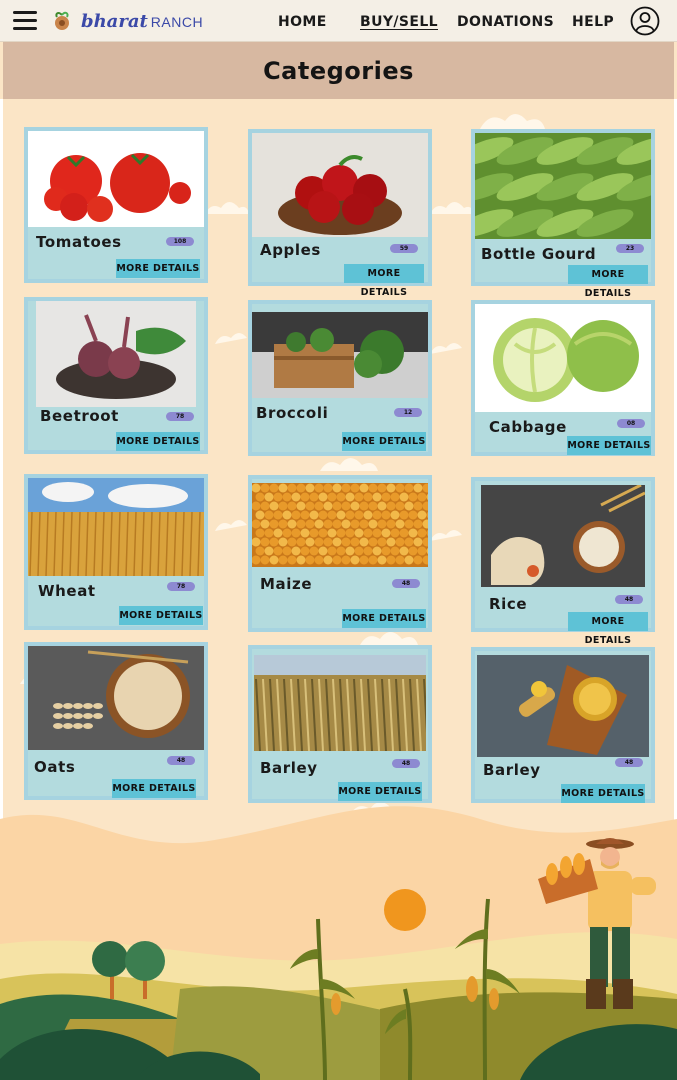 The image size is (677, 1080). Describe the element at coordinates (528, 427) in the screenshot. I see `category-name: Cabbage` at that location.